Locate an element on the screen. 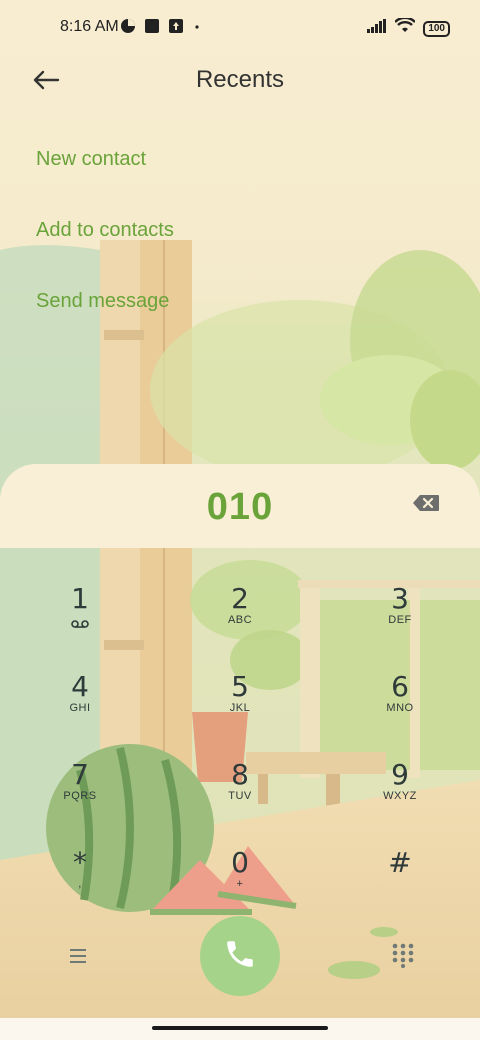 The image size is (480, 1040). key-digit: 4 is located at coordinates (80, 686).